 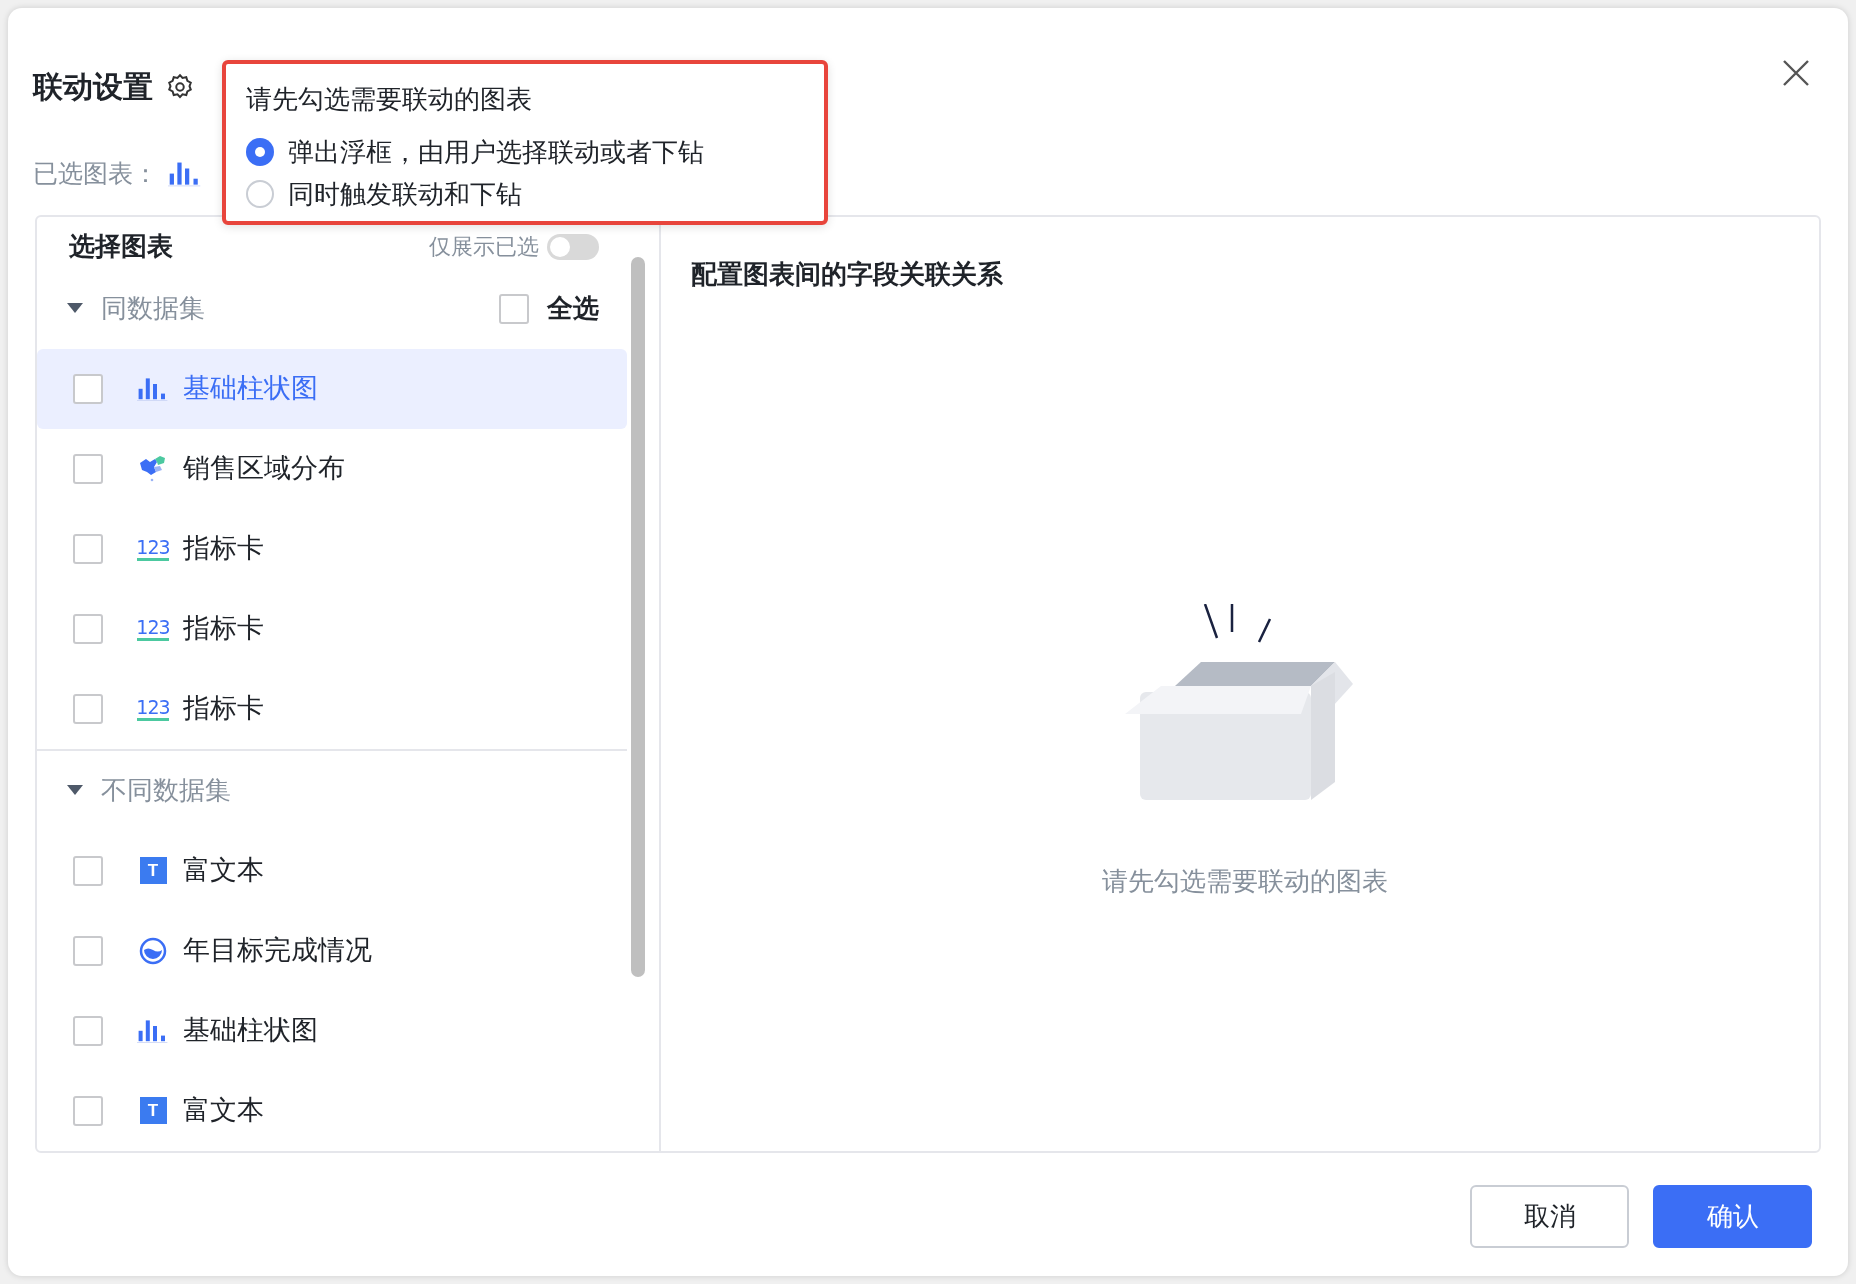 What do you see at coordinates (1732, 1216) in the screenshot?
I see `confirm-button: 确认` at bounding box center [1732, 1216].